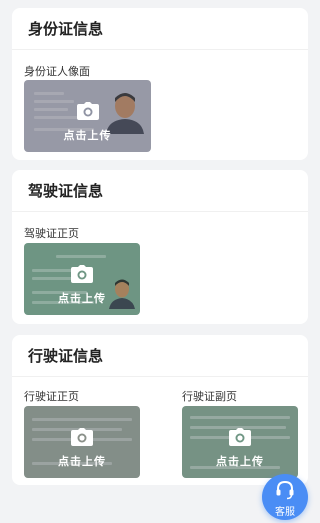 The height and width of the screenshot is (523, 320). What do you see at coordinates (57, 71) in the screenshot?
I see `id-card-portrait-label: 身份证人像面` at bounding box center [57, 71].